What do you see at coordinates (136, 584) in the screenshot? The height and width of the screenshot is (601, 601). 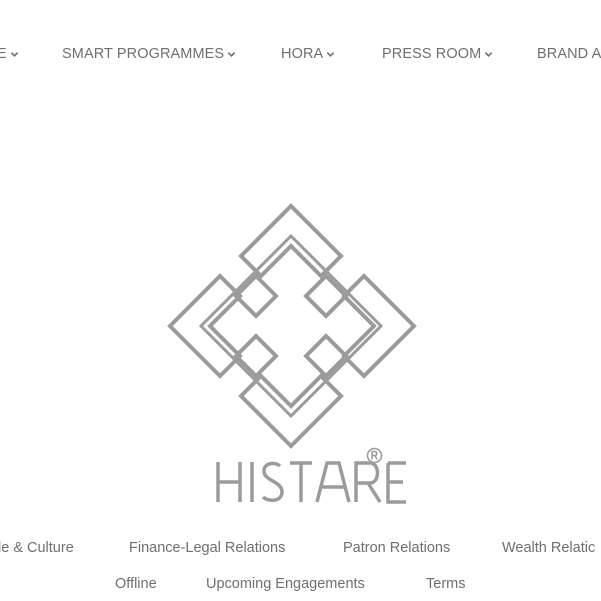 I see `footer-link-offline: Offline` at bounding box center [136, 584].